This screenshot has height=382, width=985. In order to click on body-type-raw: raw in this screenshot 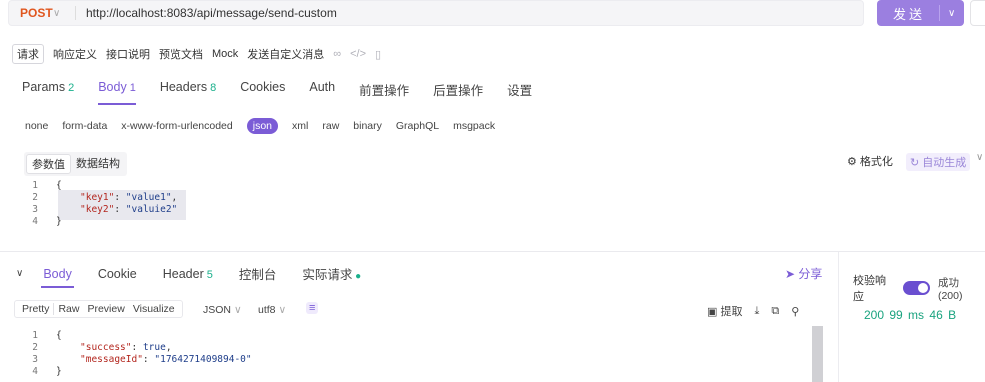, I will do `click(330, 126)`.